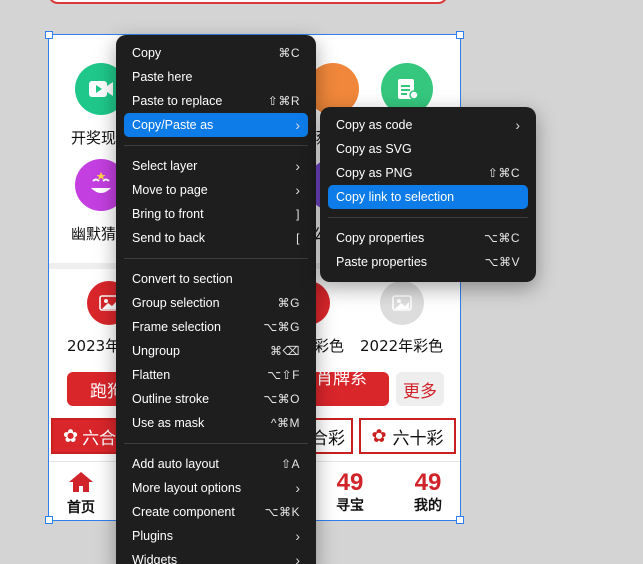 Image resolution: width=643 pixels, height=564 pixels. I want to click on menu-label: Copy properties, so click(380, 238).